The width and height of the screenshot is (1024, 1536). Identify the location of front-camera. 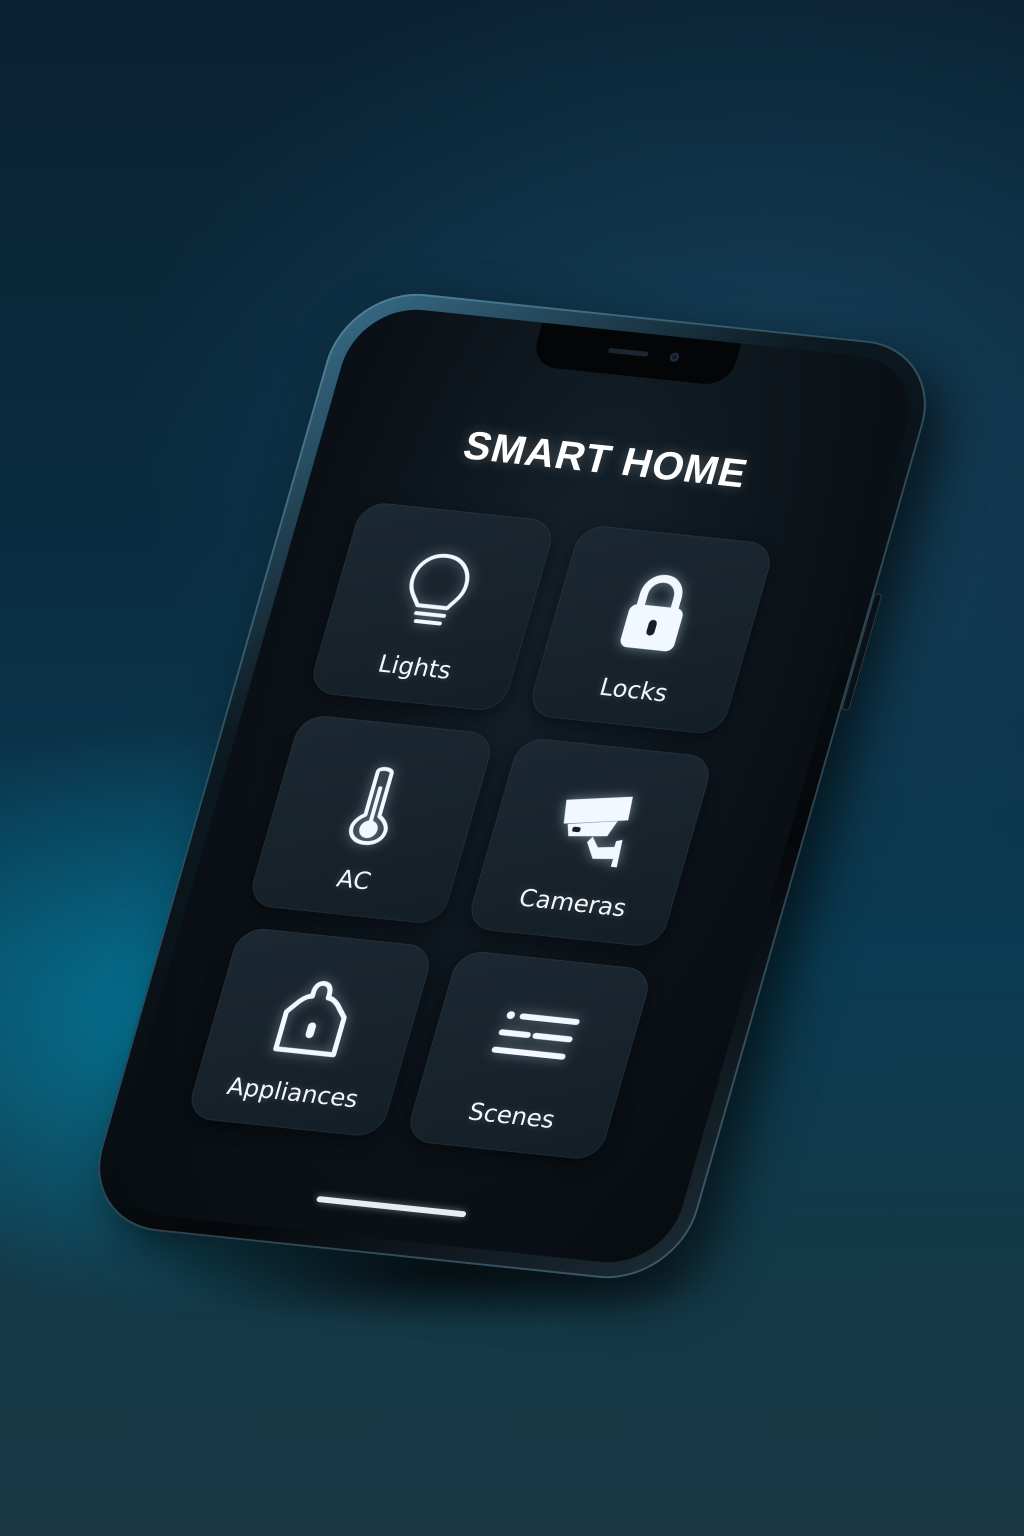
(674, 357).